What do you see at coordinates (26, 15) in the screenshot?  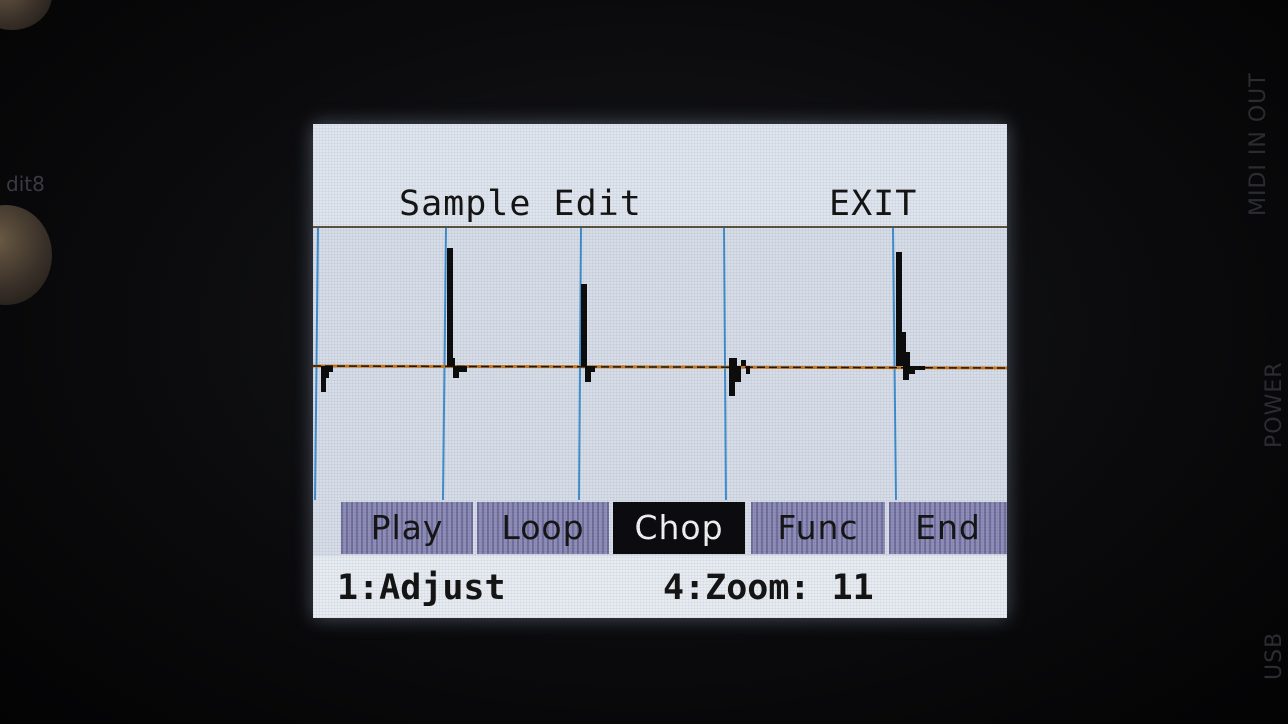 I see `top-left-knob` at bounding box center [26, 15].